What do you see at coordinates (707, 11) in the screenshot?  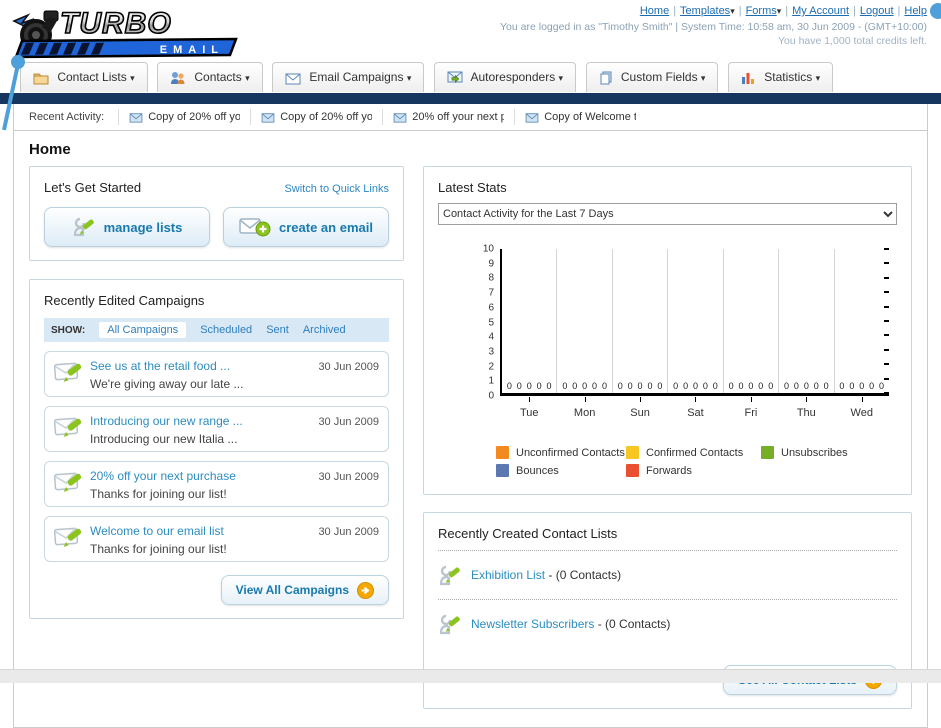 I see `top-link-templates: Templates` at bounding box center [707, 11].